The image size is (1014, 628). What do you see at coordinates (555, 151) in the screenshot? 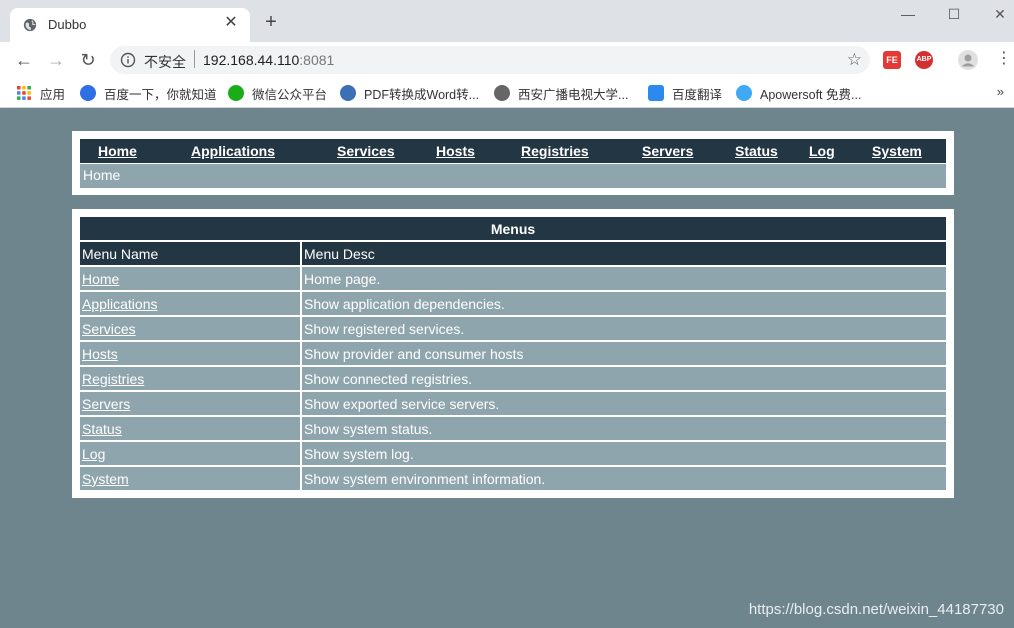
I see `nav-link-registries: Registries` at bounding box center [555, 151].